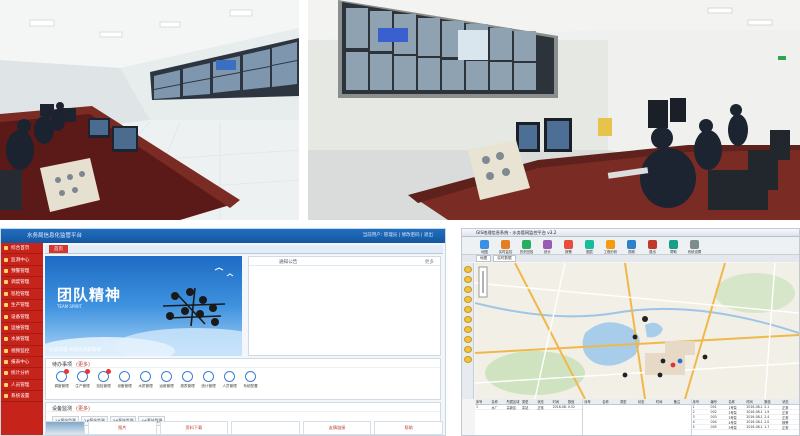 Image resolution: width=800 pixels, height=436 pixels. What do you see at coordinates (719, 401) in the screenshot?
I see `grid-header-cell: 编号` at bounding box center [719, 401].